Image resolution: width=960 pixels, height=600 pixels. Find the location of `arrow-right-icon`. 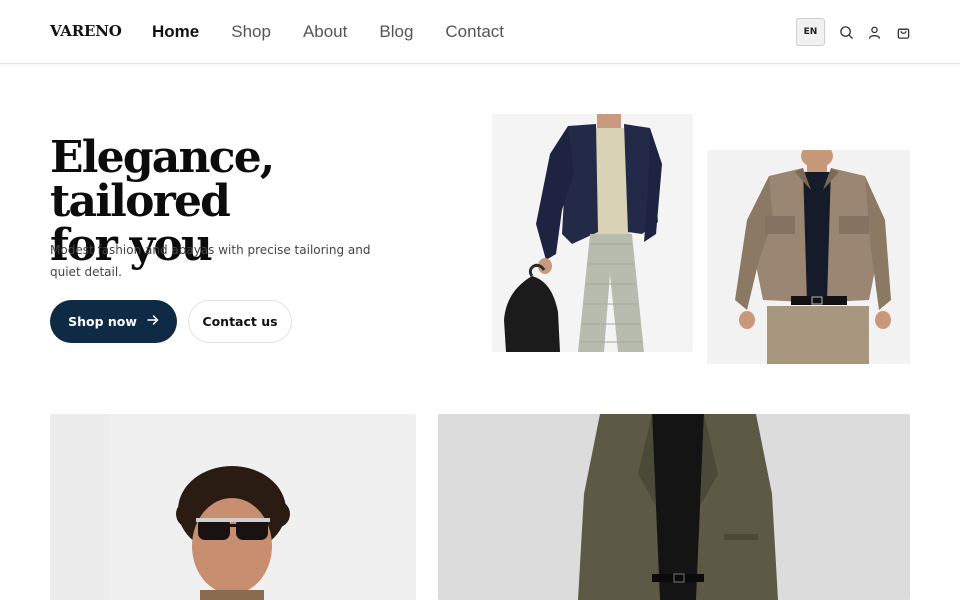

arrow-right-icon is located at coordinates (153, 321).